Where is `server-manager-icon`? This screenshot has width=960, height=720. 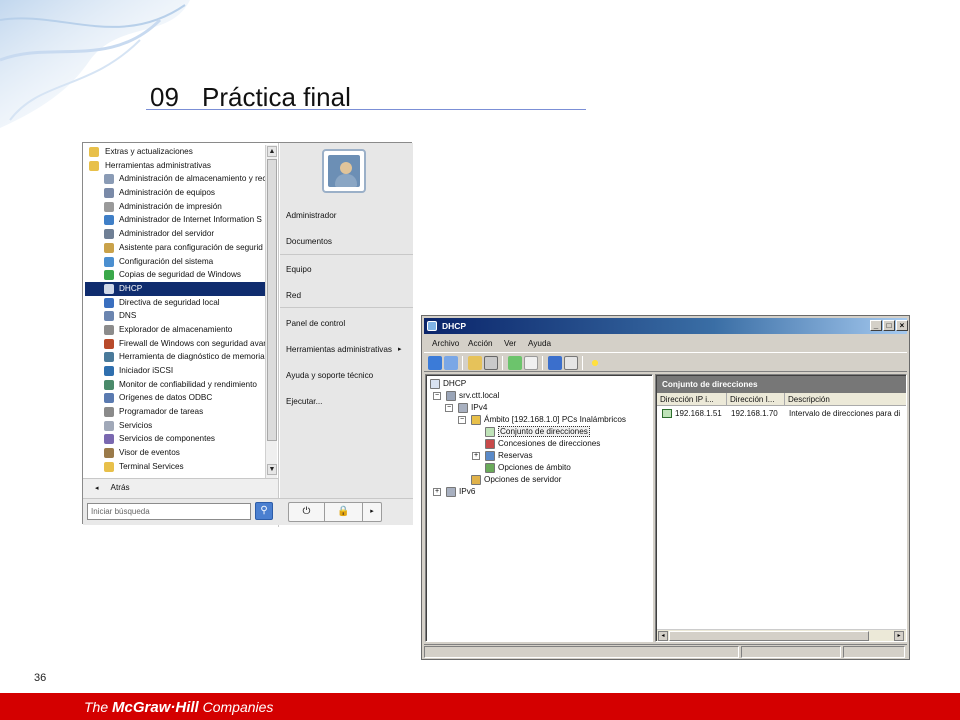 server-manager-icon is located at coordinates (109, 234).